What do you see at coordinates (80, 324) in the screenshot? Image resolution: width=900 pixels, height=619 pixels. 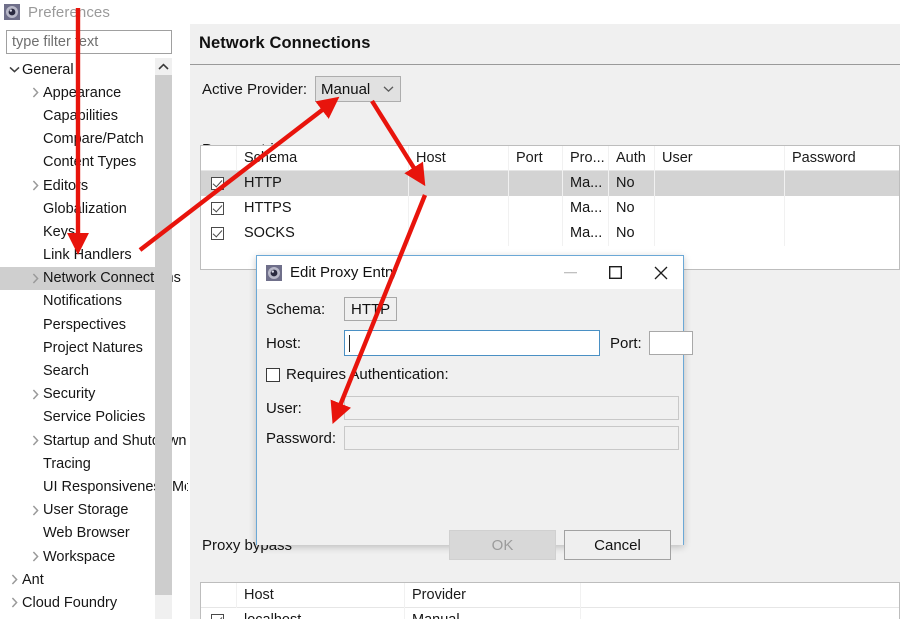 I see `sidebar-item-perspectives: Perspectives` at bounding box center [80, 324].